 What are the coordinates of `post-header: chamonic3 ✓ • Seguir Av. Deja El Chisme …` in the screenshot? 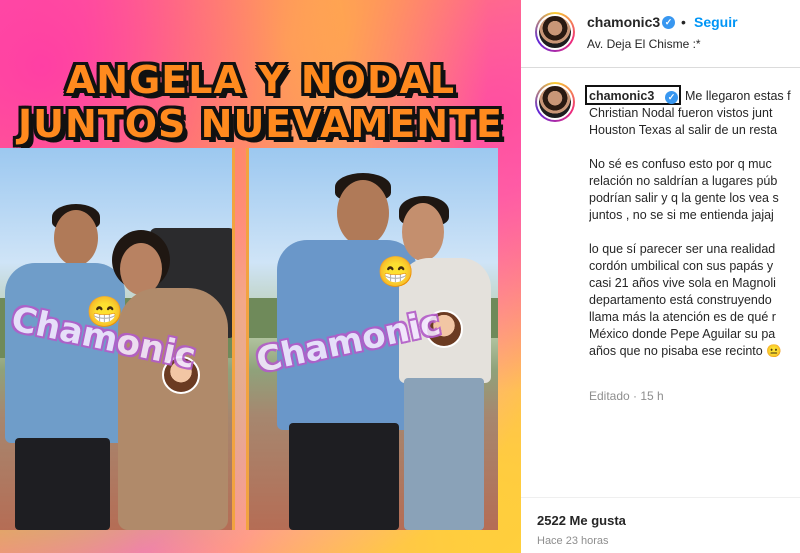 It's located at (660, 34).